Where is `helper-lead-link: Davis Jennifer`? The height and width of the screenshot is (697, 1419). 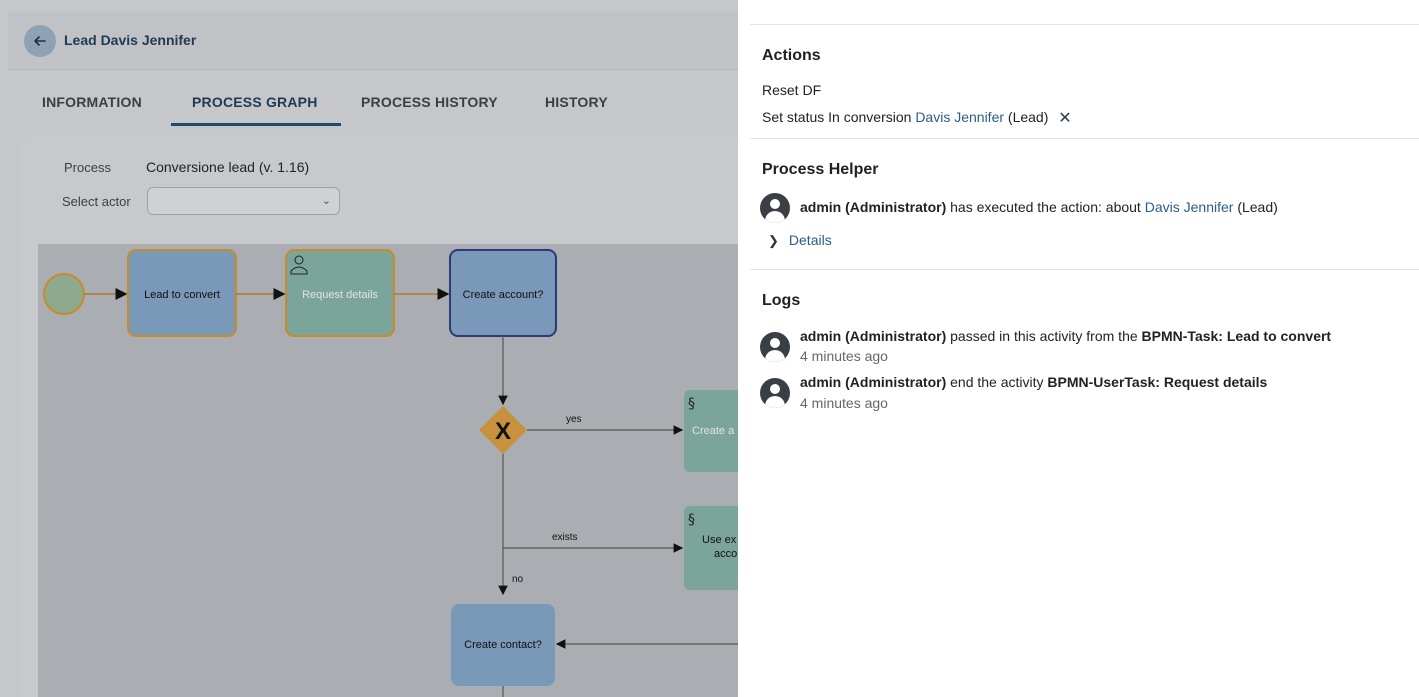 helper-lead-link: Davis Jennifer is located at coordinates (1189, 207).